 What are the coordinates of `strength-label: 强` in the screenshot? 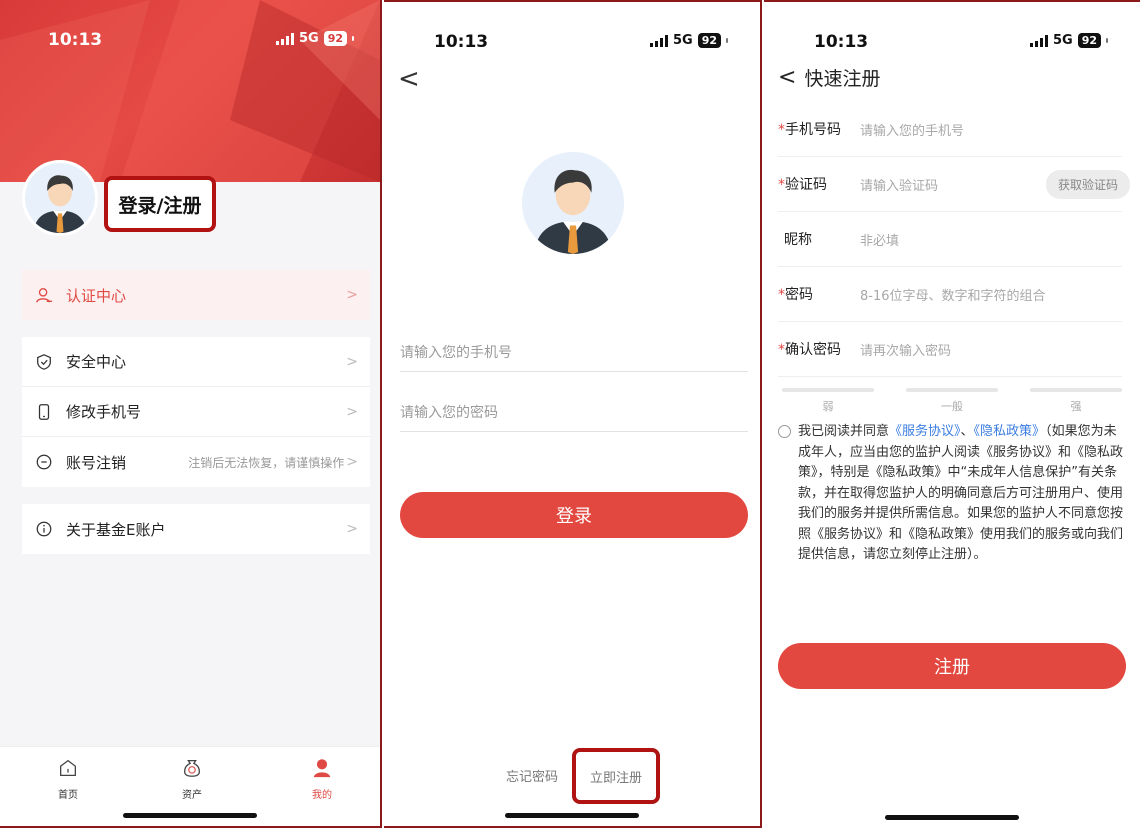 It's located at (1076, 406).